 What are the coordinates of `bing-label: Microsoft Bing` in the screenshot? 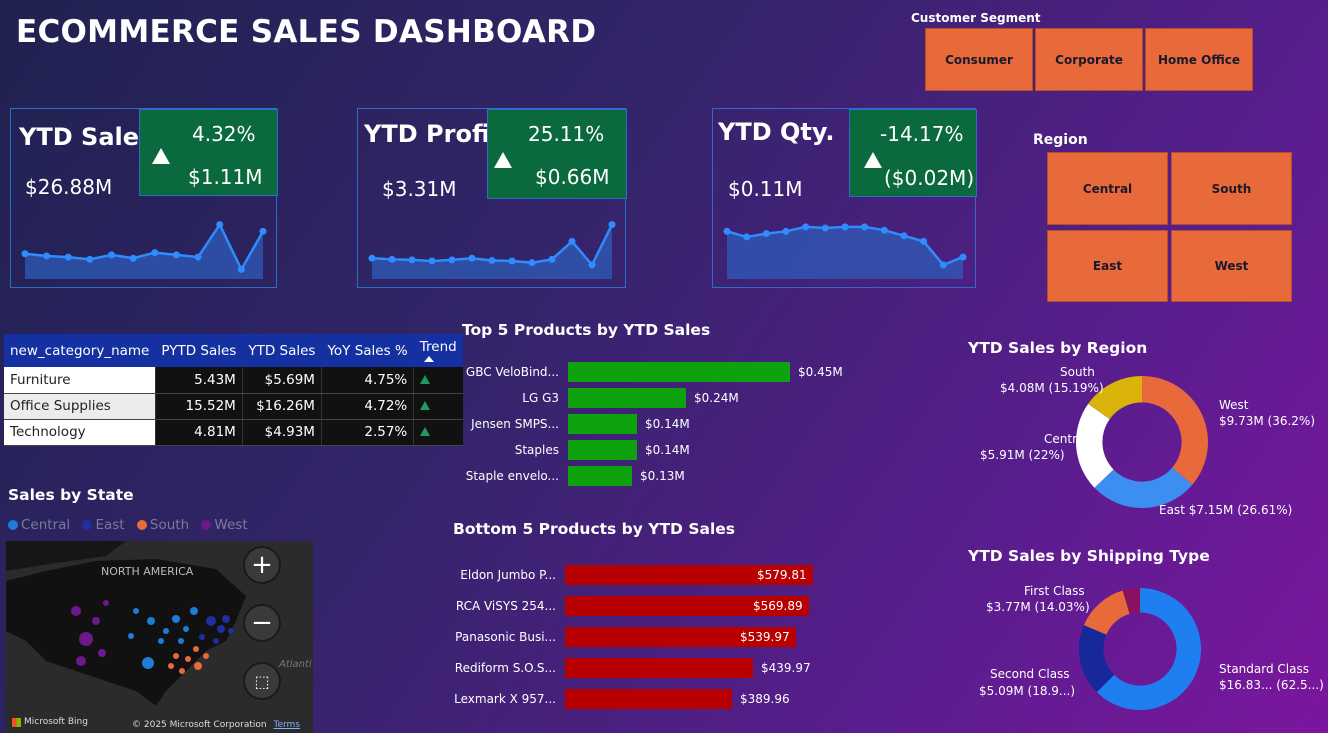 It's located at (56, 722).